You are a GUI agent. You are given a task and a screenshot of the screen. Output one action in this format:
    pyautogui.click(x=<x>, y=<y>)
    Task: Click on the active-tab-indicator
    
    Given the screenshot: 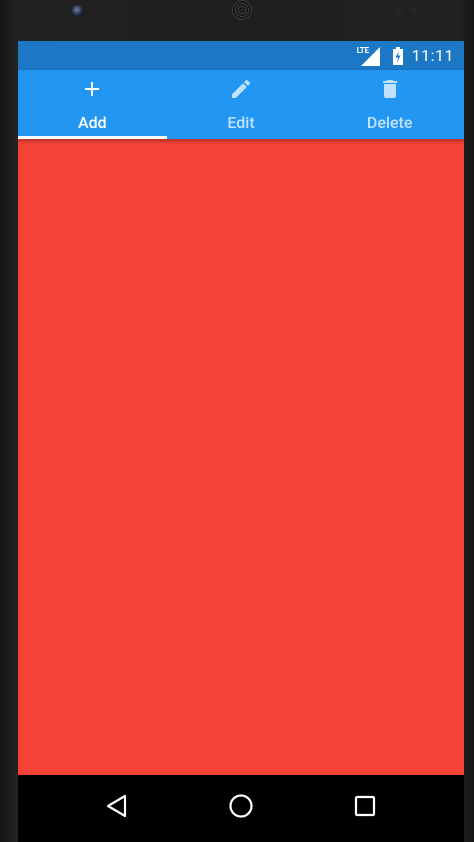 What is the action you would take?
    pyautogui.click(x=92, y=137)
    